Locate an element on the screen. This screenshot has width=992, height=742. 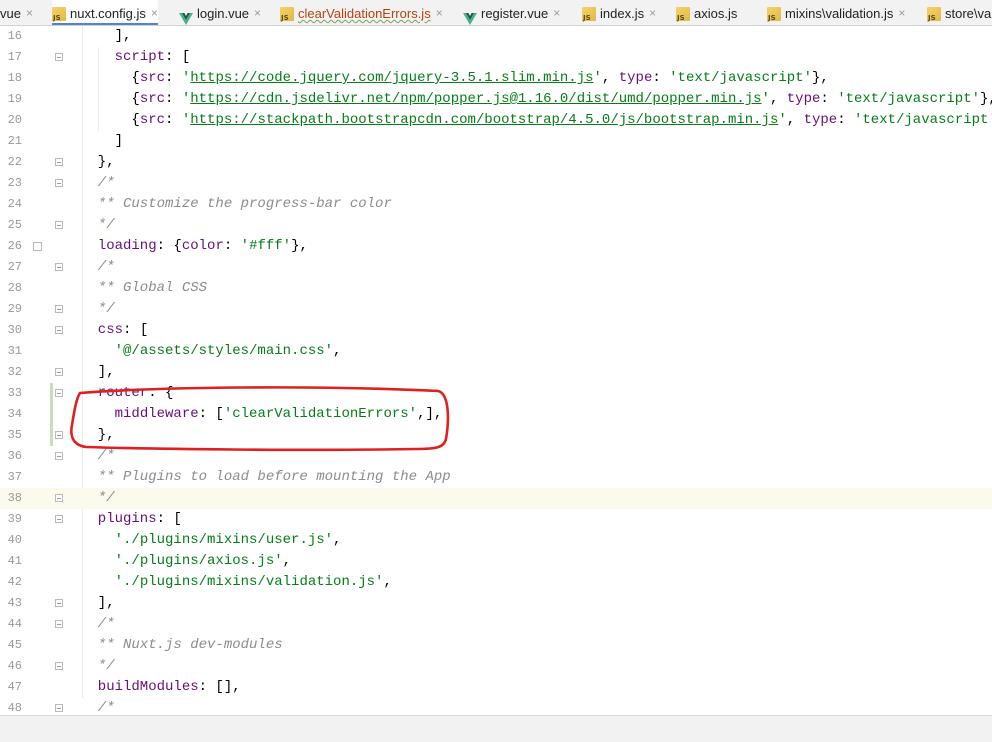
line-number: 28 is located at coordinates (11, 288).